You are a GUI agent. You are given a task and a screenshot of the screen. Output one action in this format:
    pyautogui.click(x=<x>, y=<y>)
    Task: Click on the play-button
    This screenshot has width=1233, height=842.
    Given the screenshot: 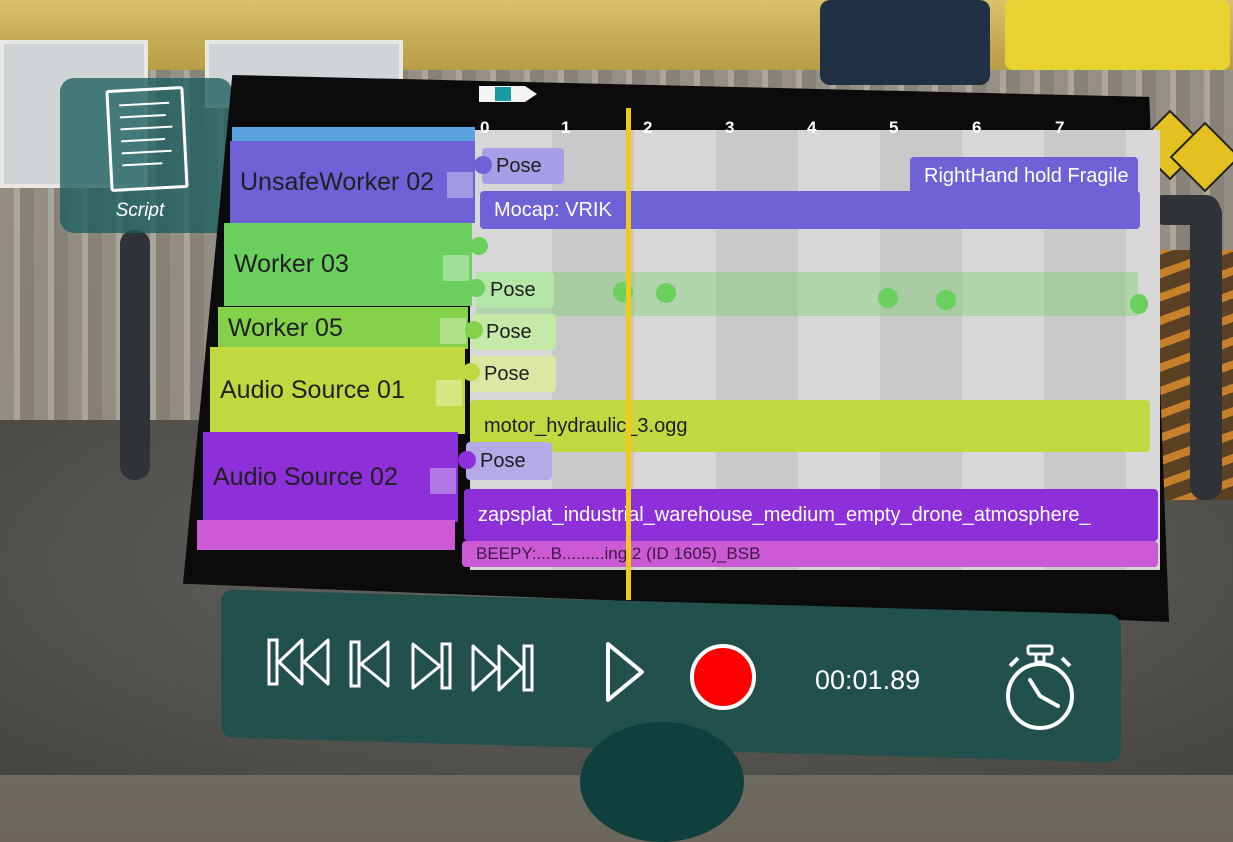 What is the action you would take?
    pyautogui.click(x=625, y=672)
    